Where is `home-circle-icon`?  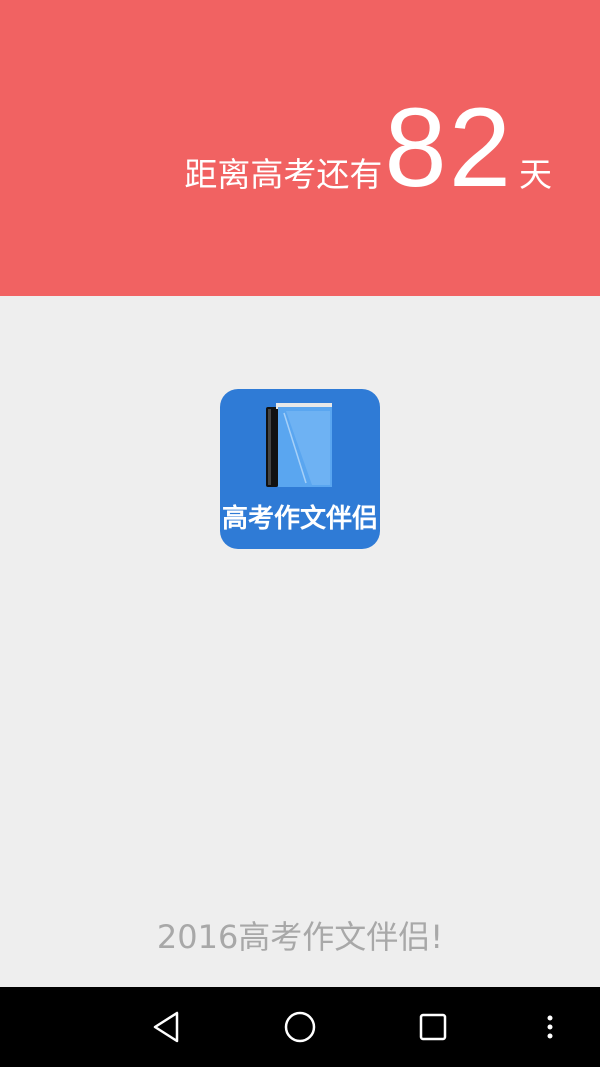
home-circle-icon is located at coordinates (300, 1027).